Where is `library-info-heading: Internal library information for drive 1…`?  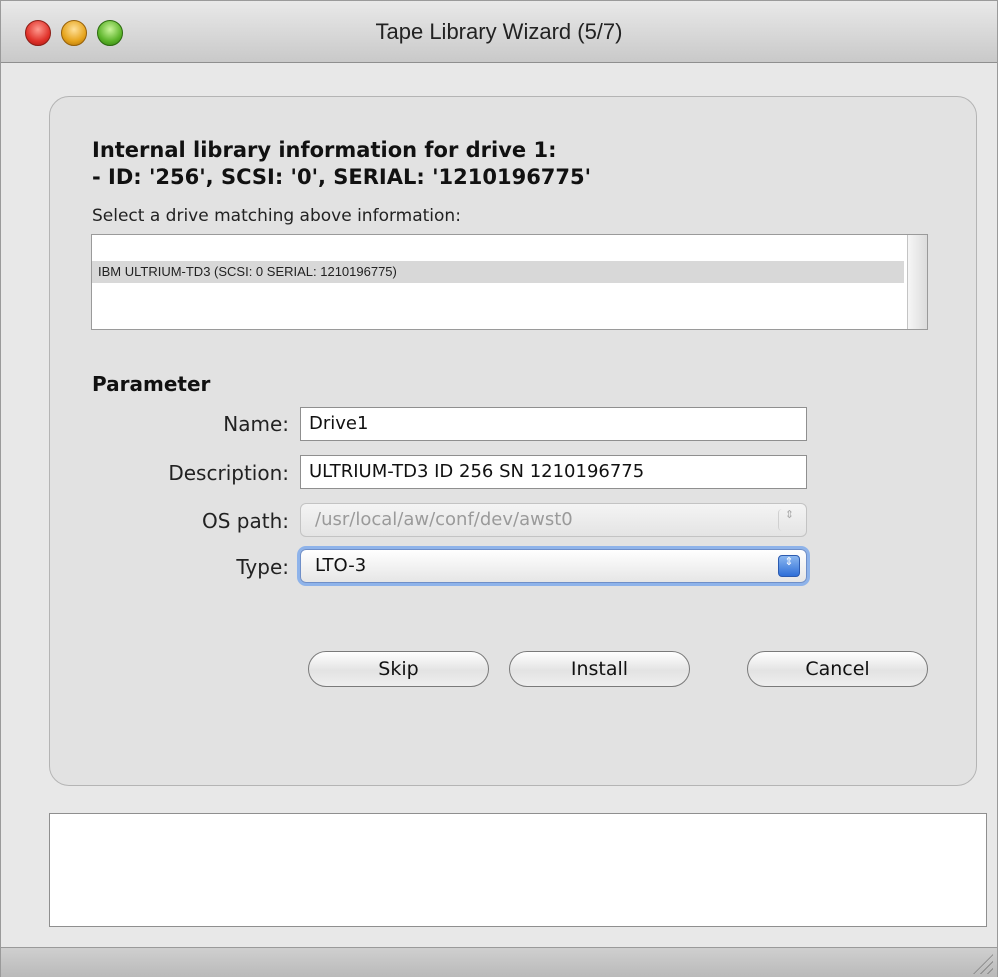 library-info-heading: Internal library information for drive 1… is located at coordinates (324, 150).